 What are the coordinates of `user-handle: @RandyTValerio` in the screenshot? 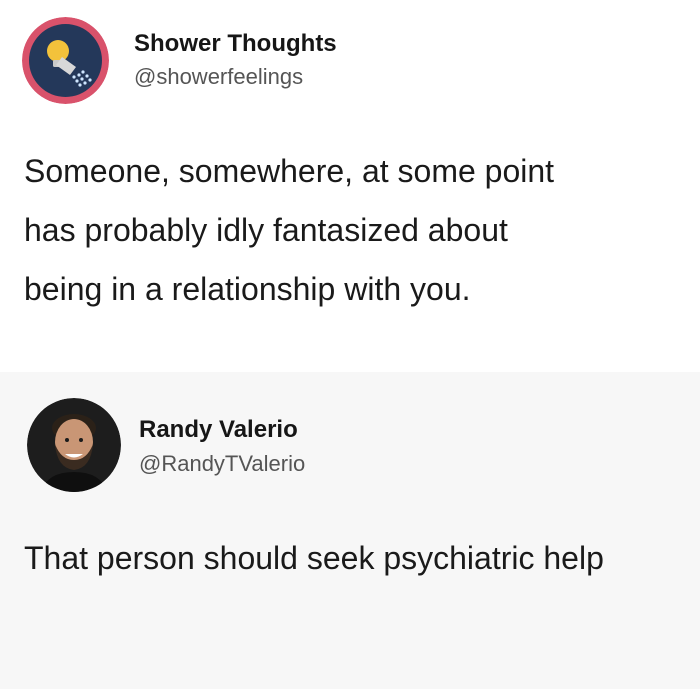 It's located at (222, 464).